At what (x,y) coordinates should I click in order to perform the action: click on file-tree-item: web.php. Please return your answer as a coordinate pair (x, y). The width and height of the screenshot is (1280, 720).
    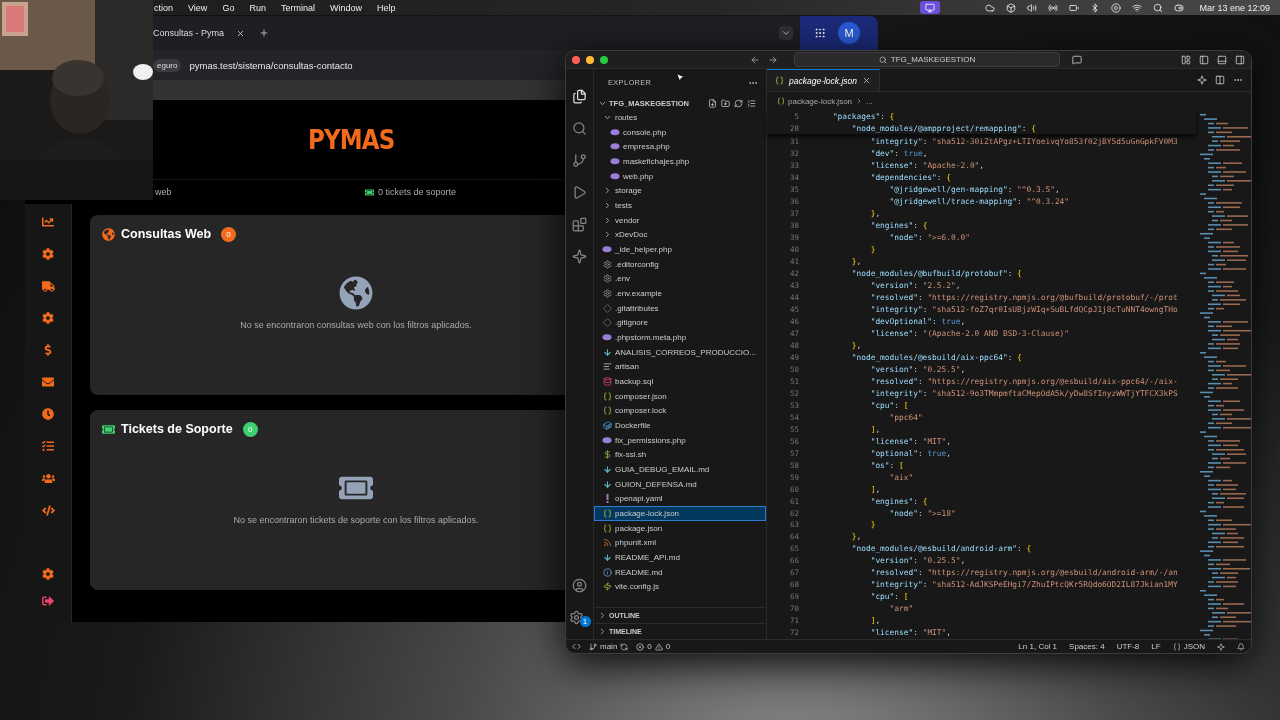
    Looking at the image, I should click on (680, 176).